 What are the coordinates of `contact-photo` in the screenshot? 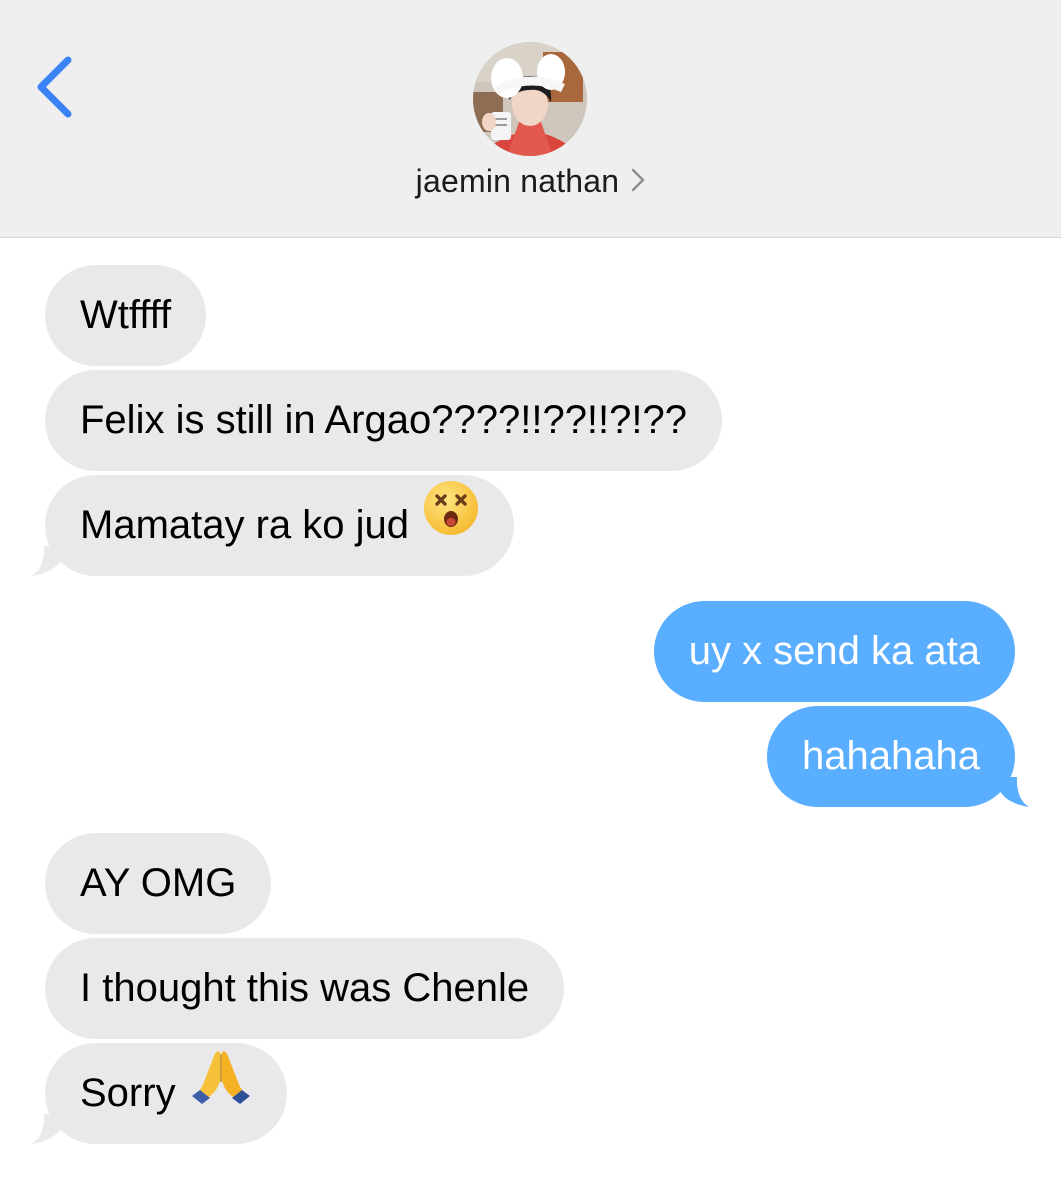 It's located at (530, 99).